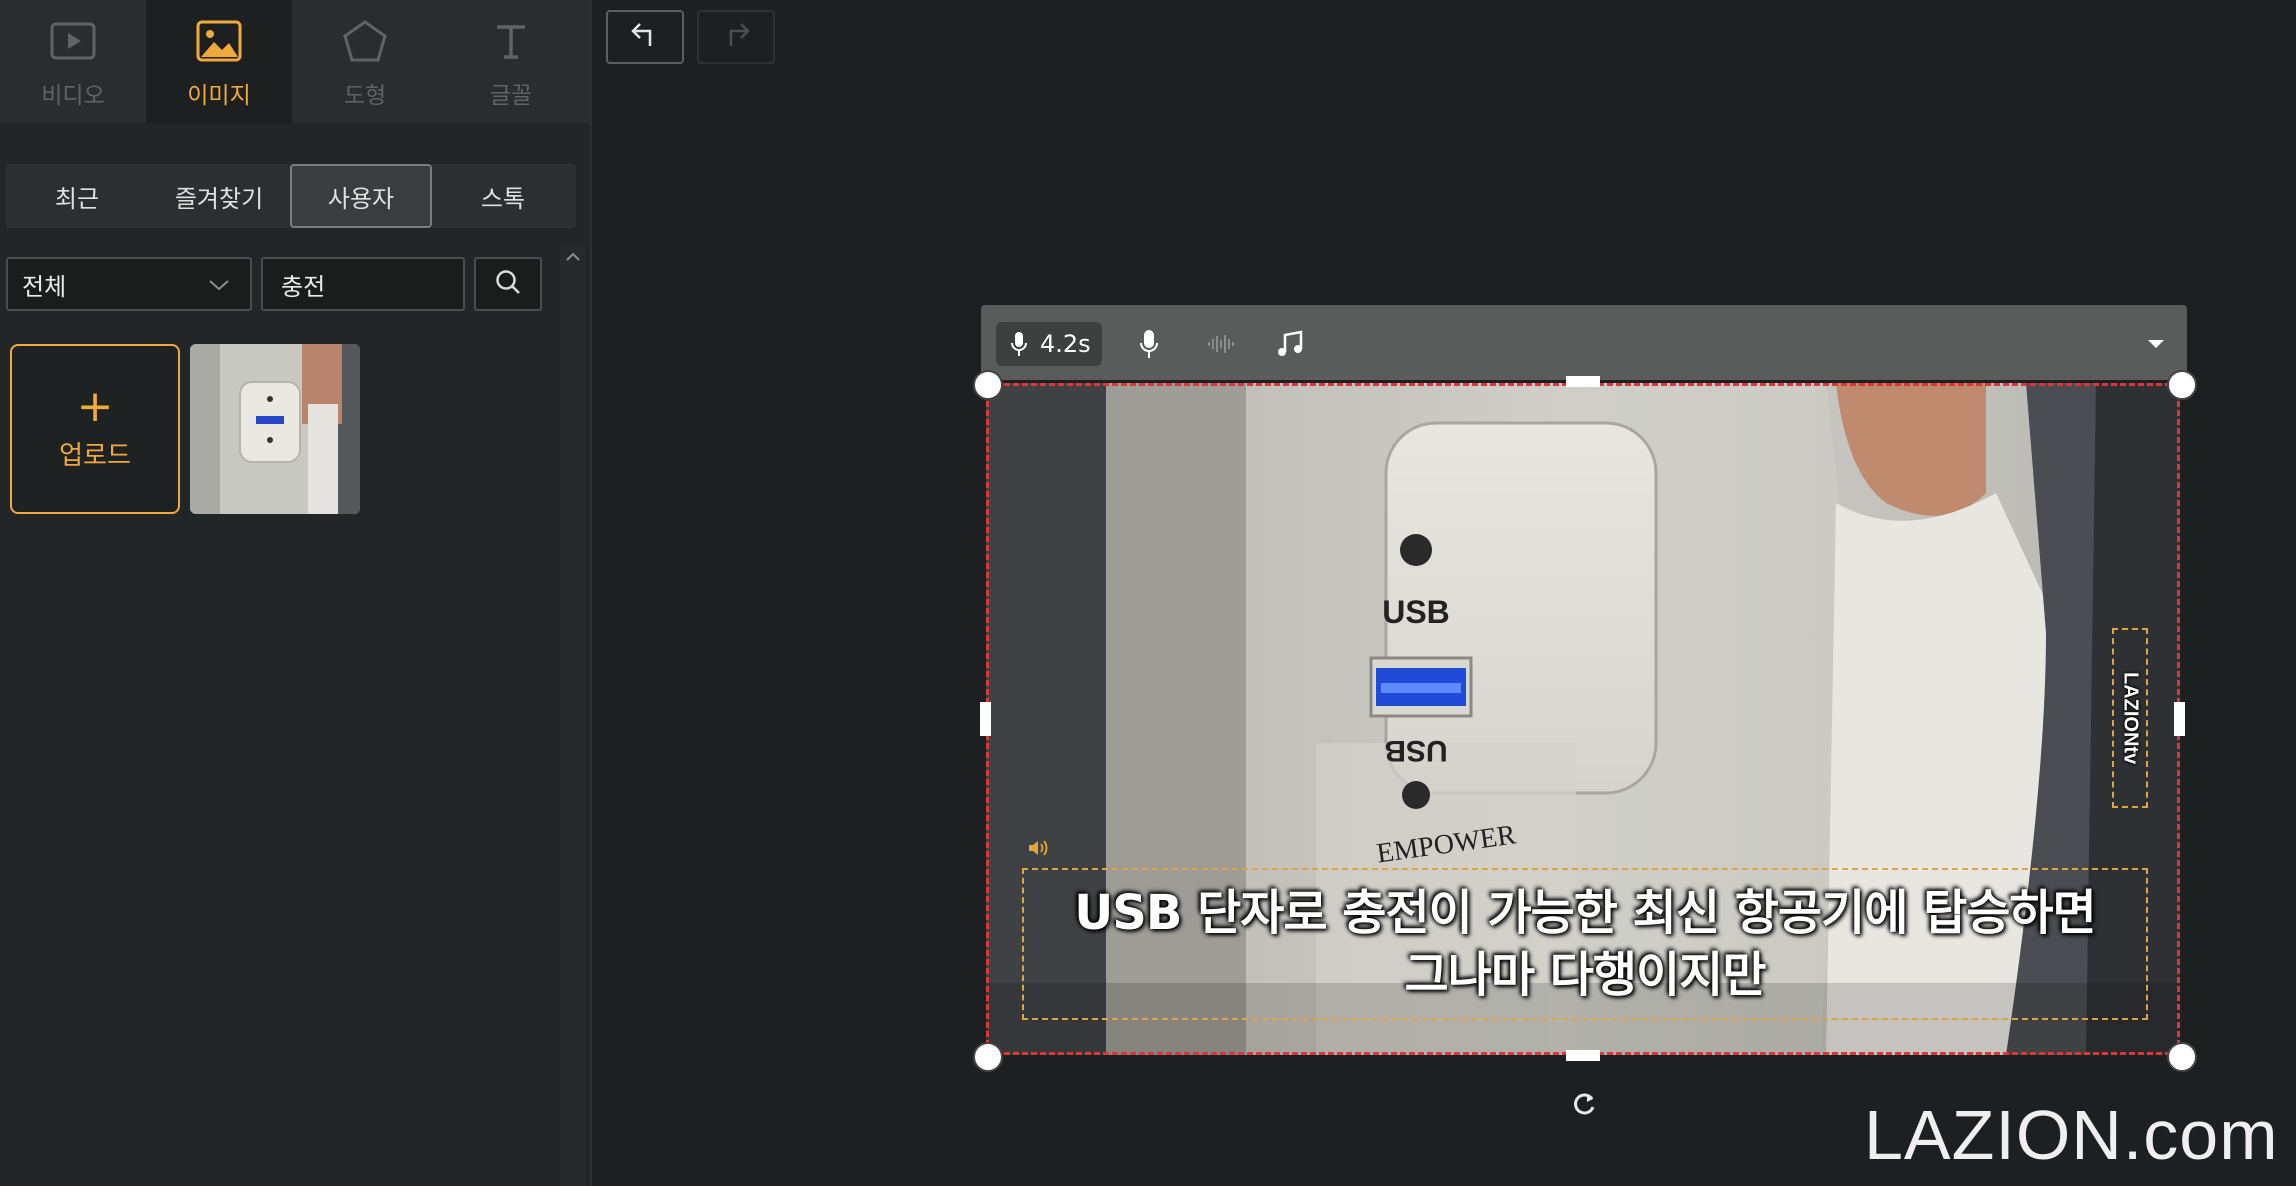  I want to click on music-note-icon, so click(1290, 344).